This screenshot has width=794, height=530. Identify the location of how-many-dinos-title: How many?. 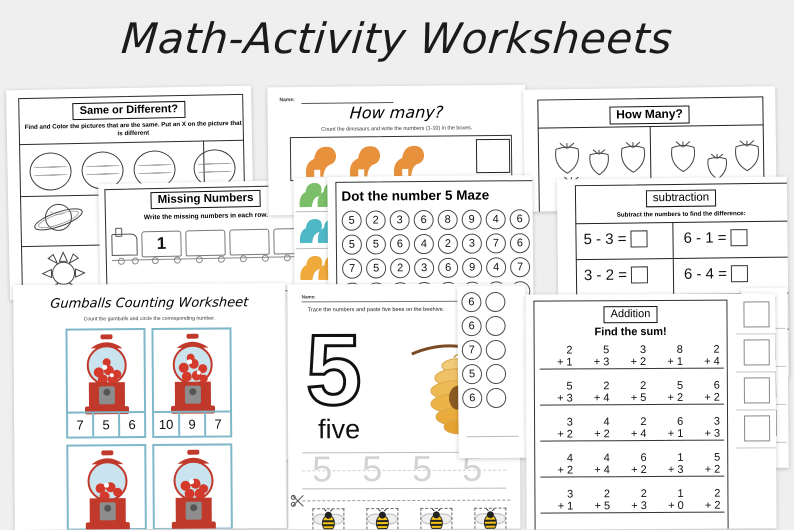
(397, 112).